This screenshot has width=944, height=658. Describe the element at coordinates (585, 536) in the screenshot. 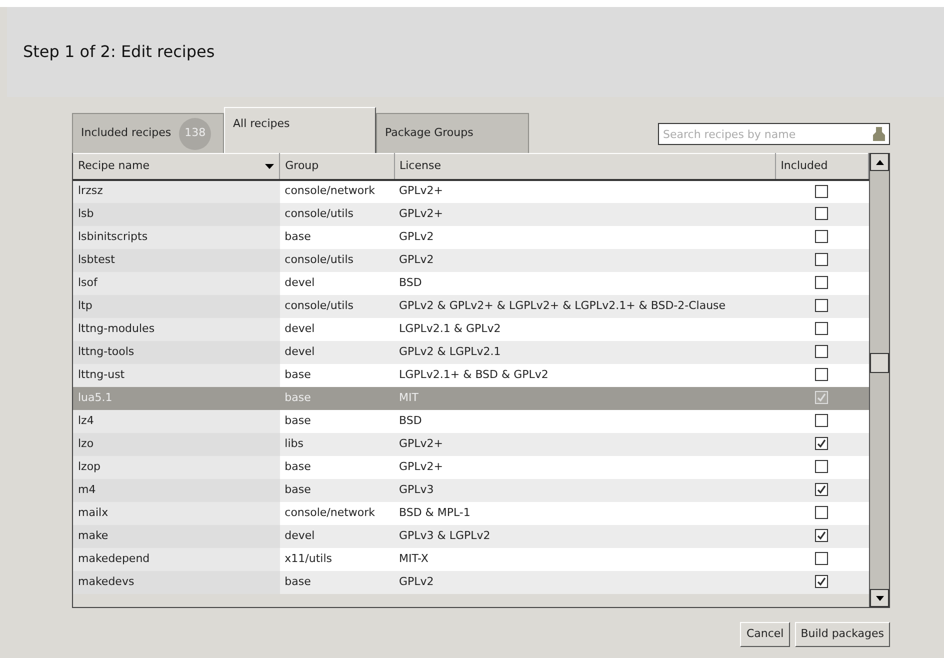

I see `table-cell: GPLv3 & LGPLv2` at that location.